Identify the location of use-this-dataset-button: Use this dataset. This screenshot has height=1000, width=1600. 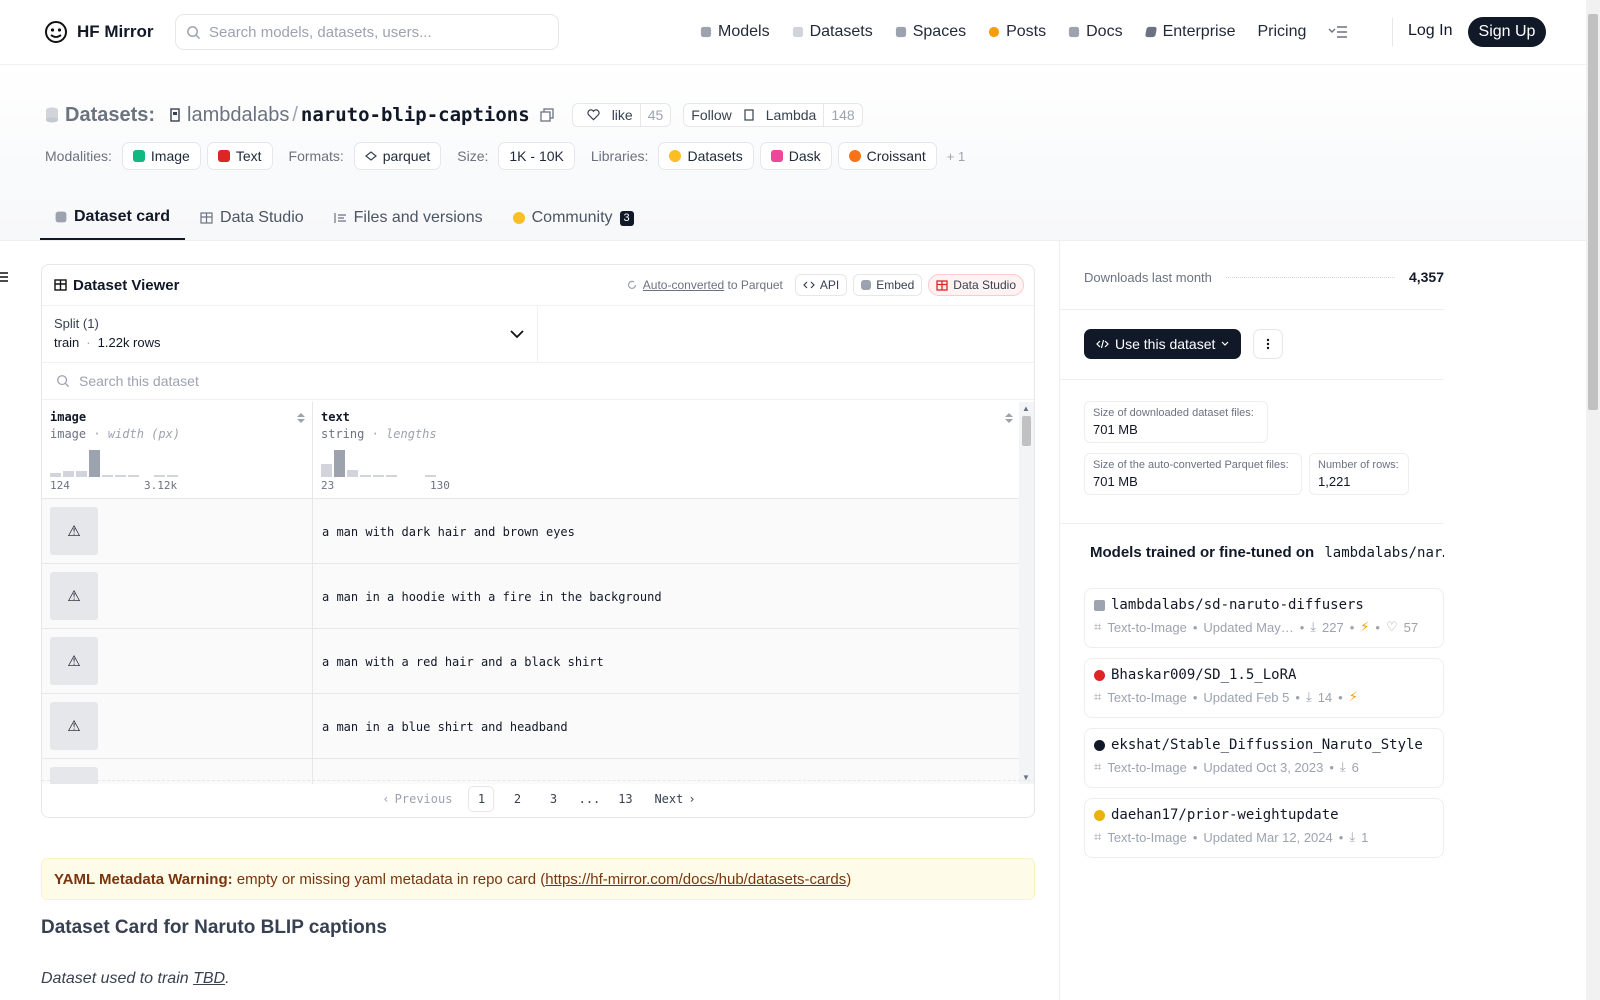
(1163, 344).